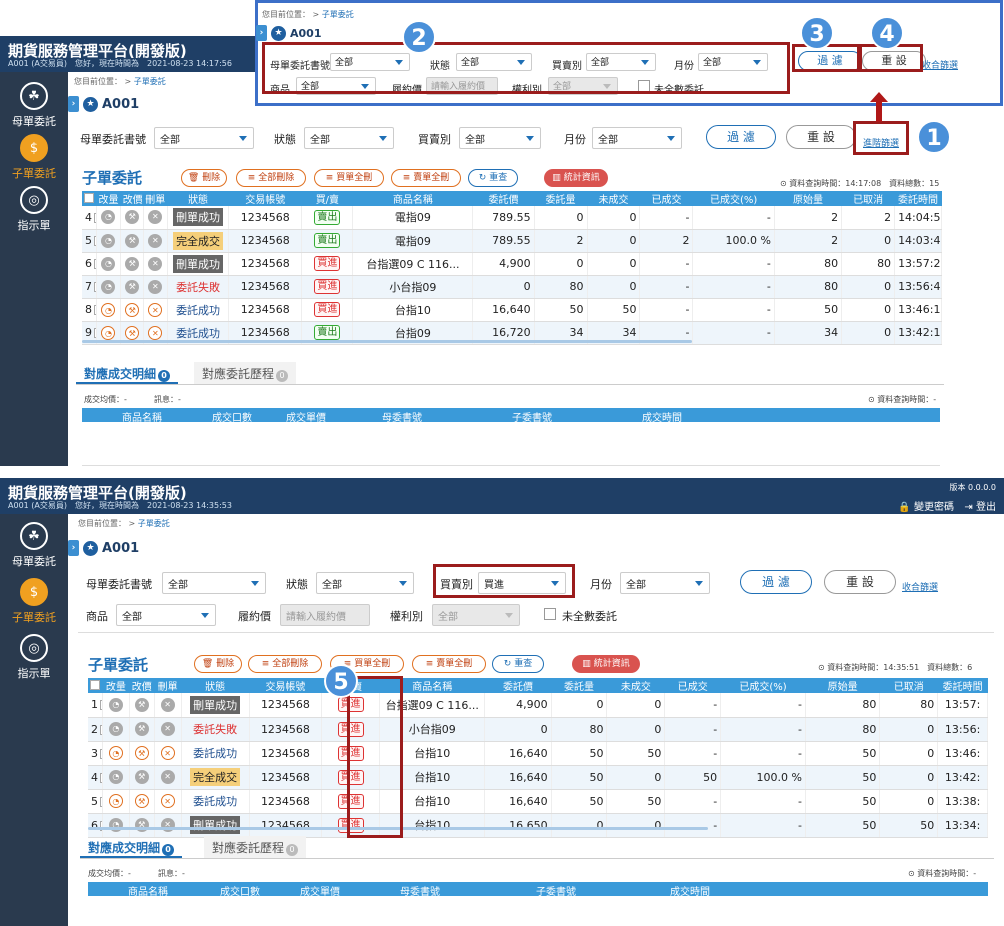  What do you see at coordinates (500, 138) in the screenshot?
I see `buysell-select: 全部` at bounding box center [500, 138].